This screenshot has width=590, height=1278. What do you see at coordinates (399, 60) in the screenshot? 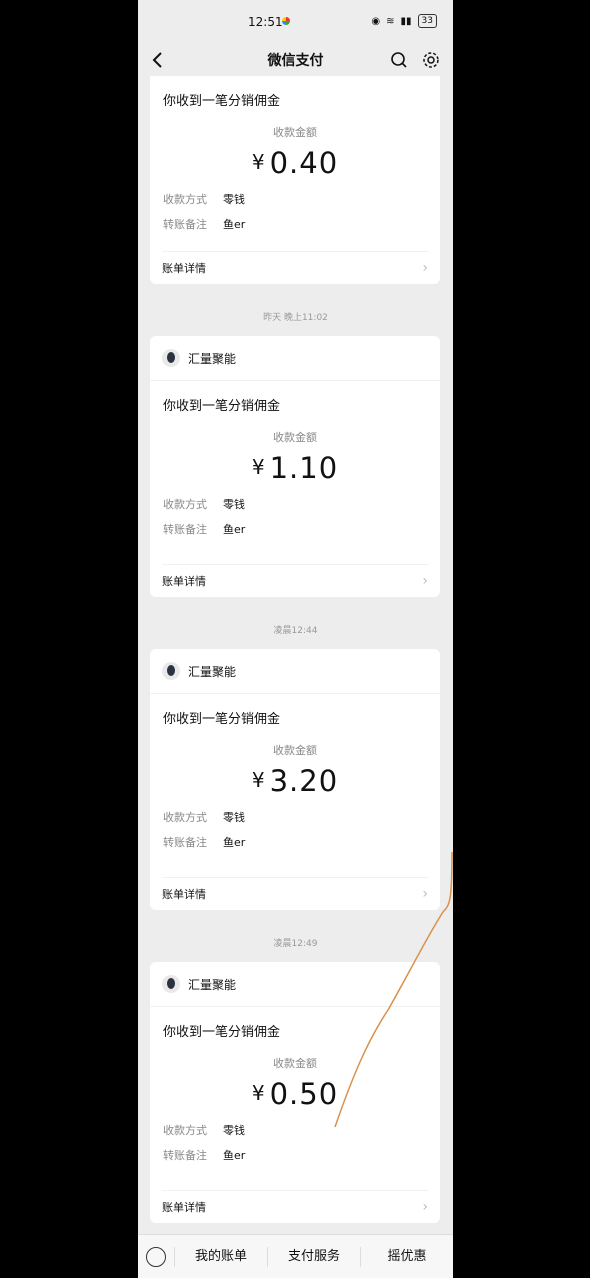
I see `search-icon` at bounding box center [399, 60].